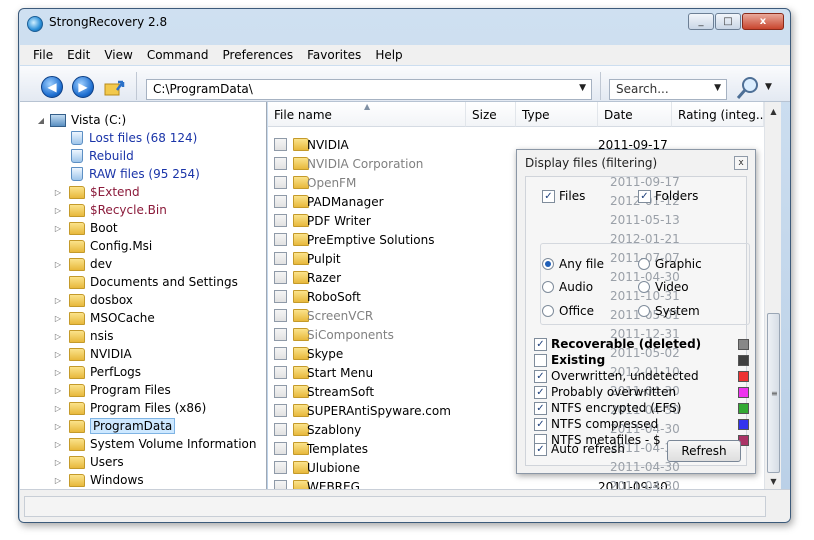 This screenshot has height=540, width=814. I want to click on vertical-scrollbar: ▲ ≡ ▼, so click(772, 295).